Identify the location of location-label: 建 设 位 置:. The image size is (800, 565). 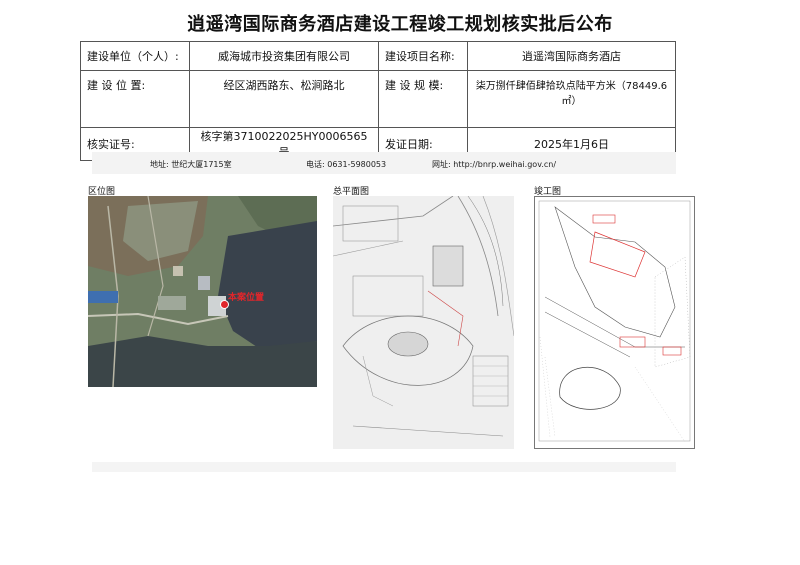
(135, 99).